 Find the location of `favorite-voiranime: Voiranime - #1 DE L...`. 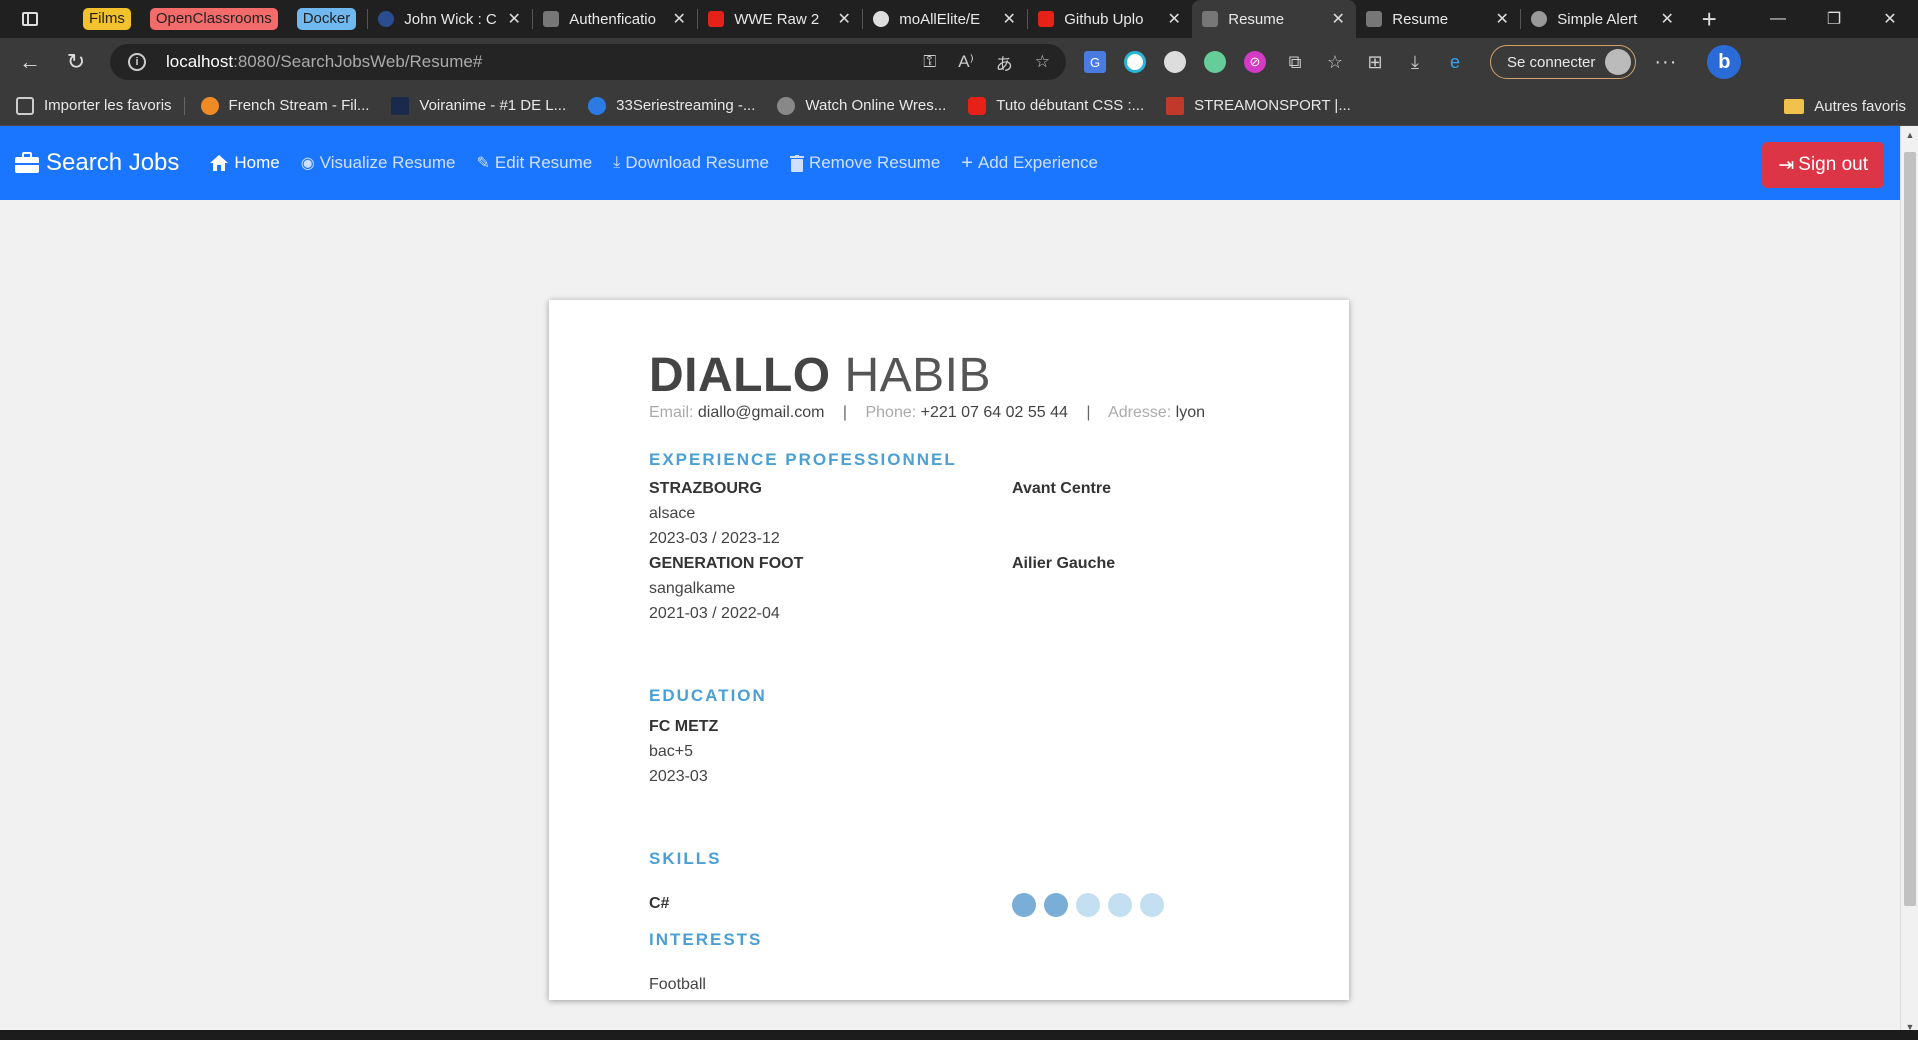

favorite-voiranime: Voiranime - #1 DE L... is located at coordinates (479, 105).